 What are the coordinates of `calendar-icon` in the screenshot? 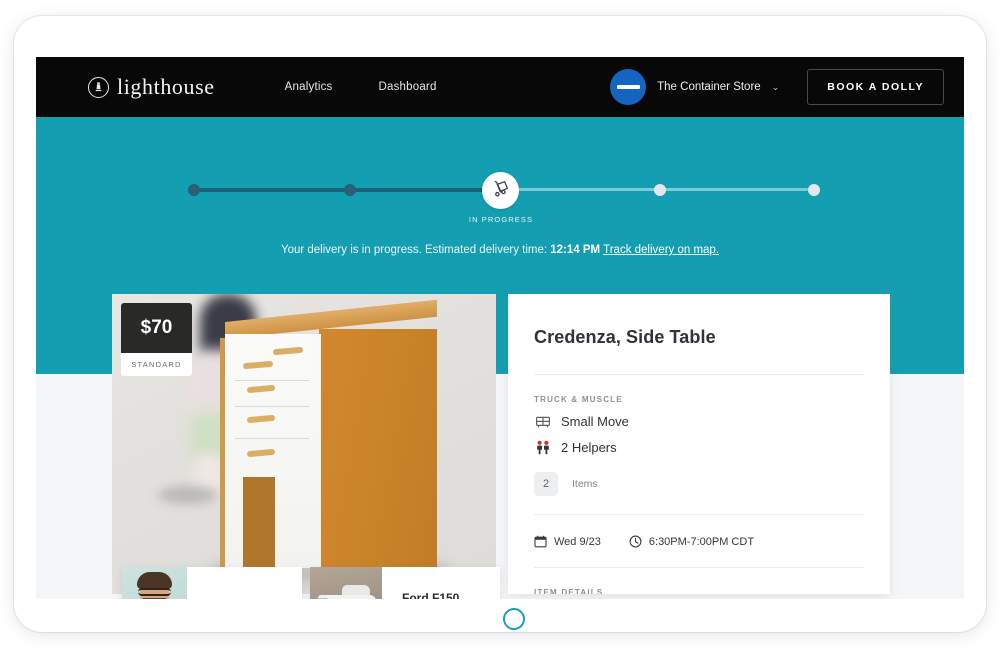 It's located at (540, 541).